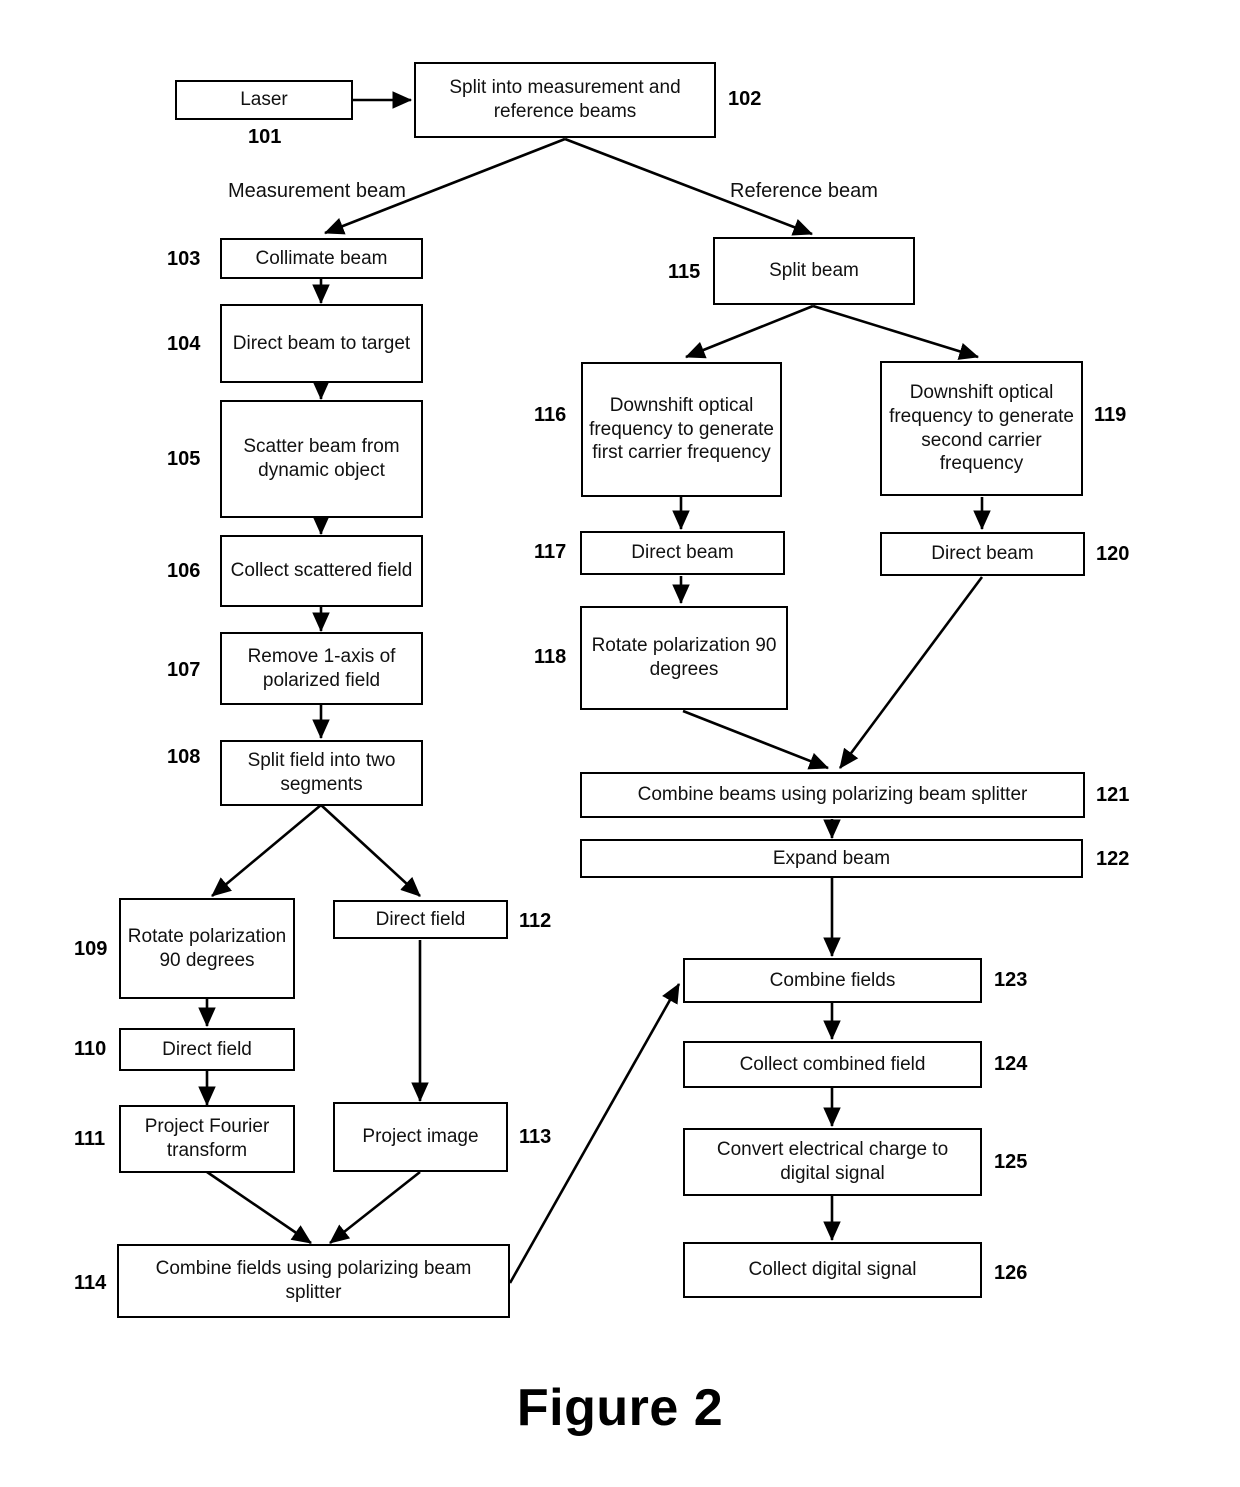 The image size is (1240, 1487). I want to click on node-122-expand-beam: Expand beam, so click(831, 858).